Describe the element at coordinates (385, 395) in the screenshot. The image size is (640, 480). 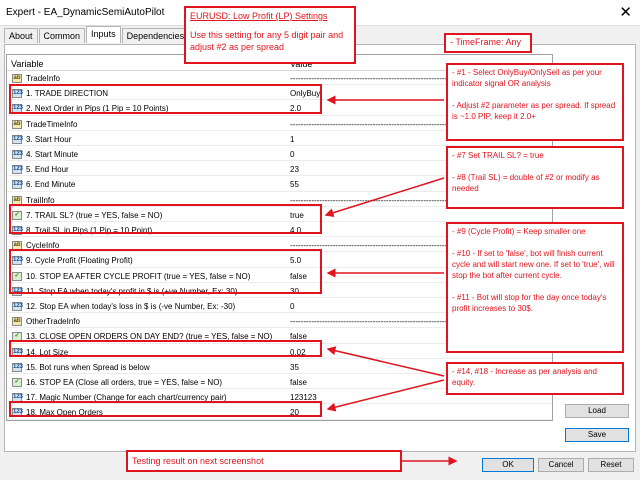
I see `arrow-max-orders` at that location.